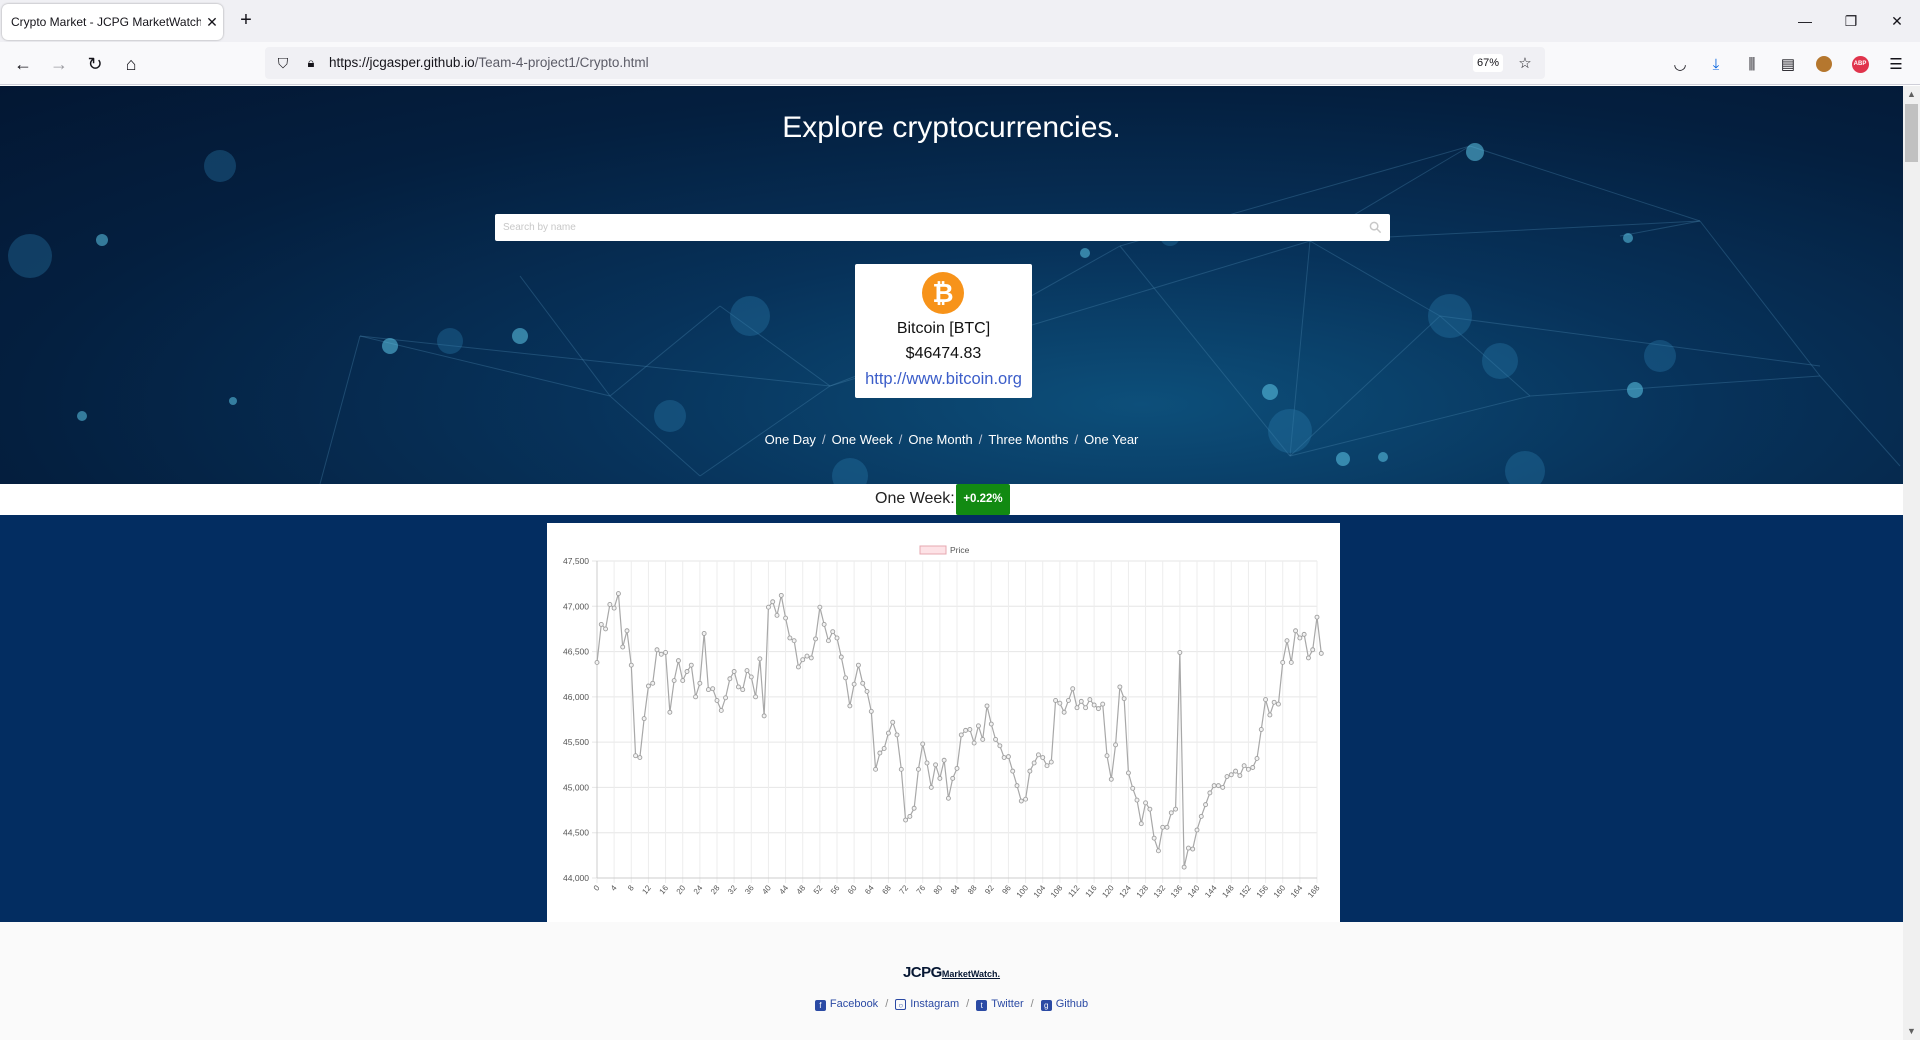 This screenshot has width=1920, height=1040. Describe the element at coordinates (1752, 64) in the screenshot. I see `library-icon: ⫼` at that location.